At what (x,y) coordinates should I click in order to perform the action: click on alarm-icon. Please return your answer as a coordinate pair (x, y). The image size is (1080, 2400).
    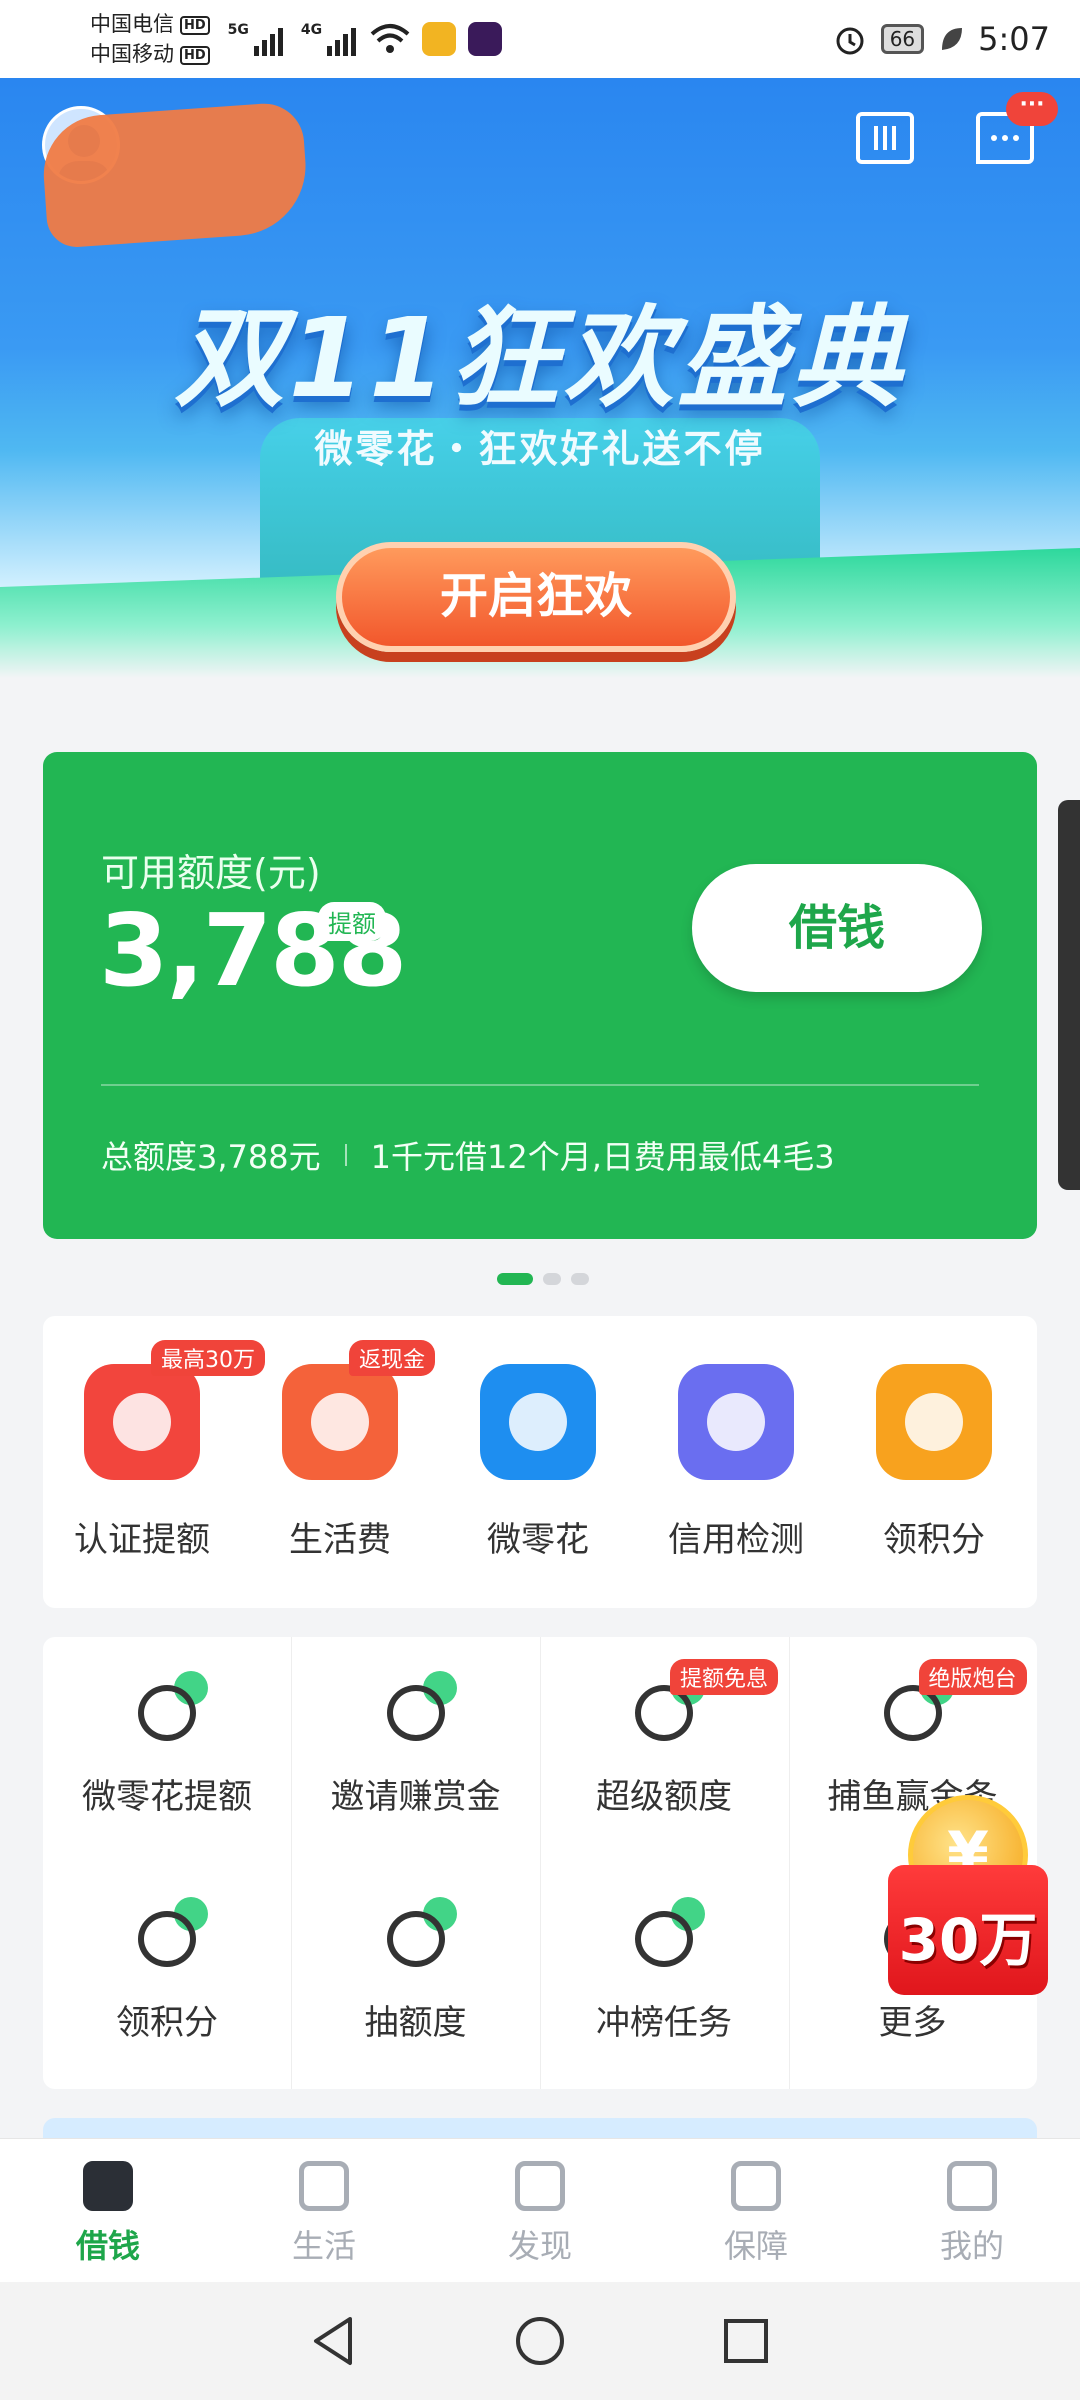
    Looking at the image, I should click on (850, 41).